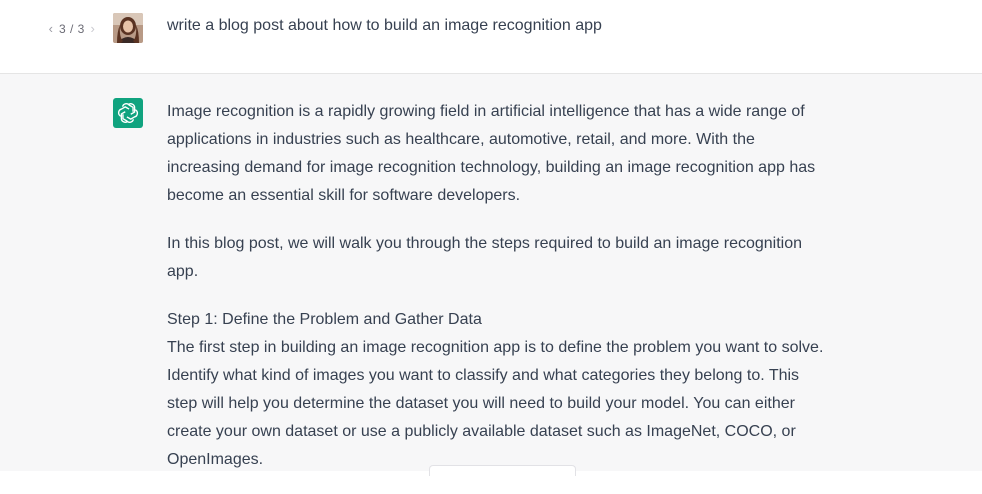 The image size is (982, 494). Describe the element at coordinates (128, 113) in the screenshot. I see `openai-logo-icon` at that location.